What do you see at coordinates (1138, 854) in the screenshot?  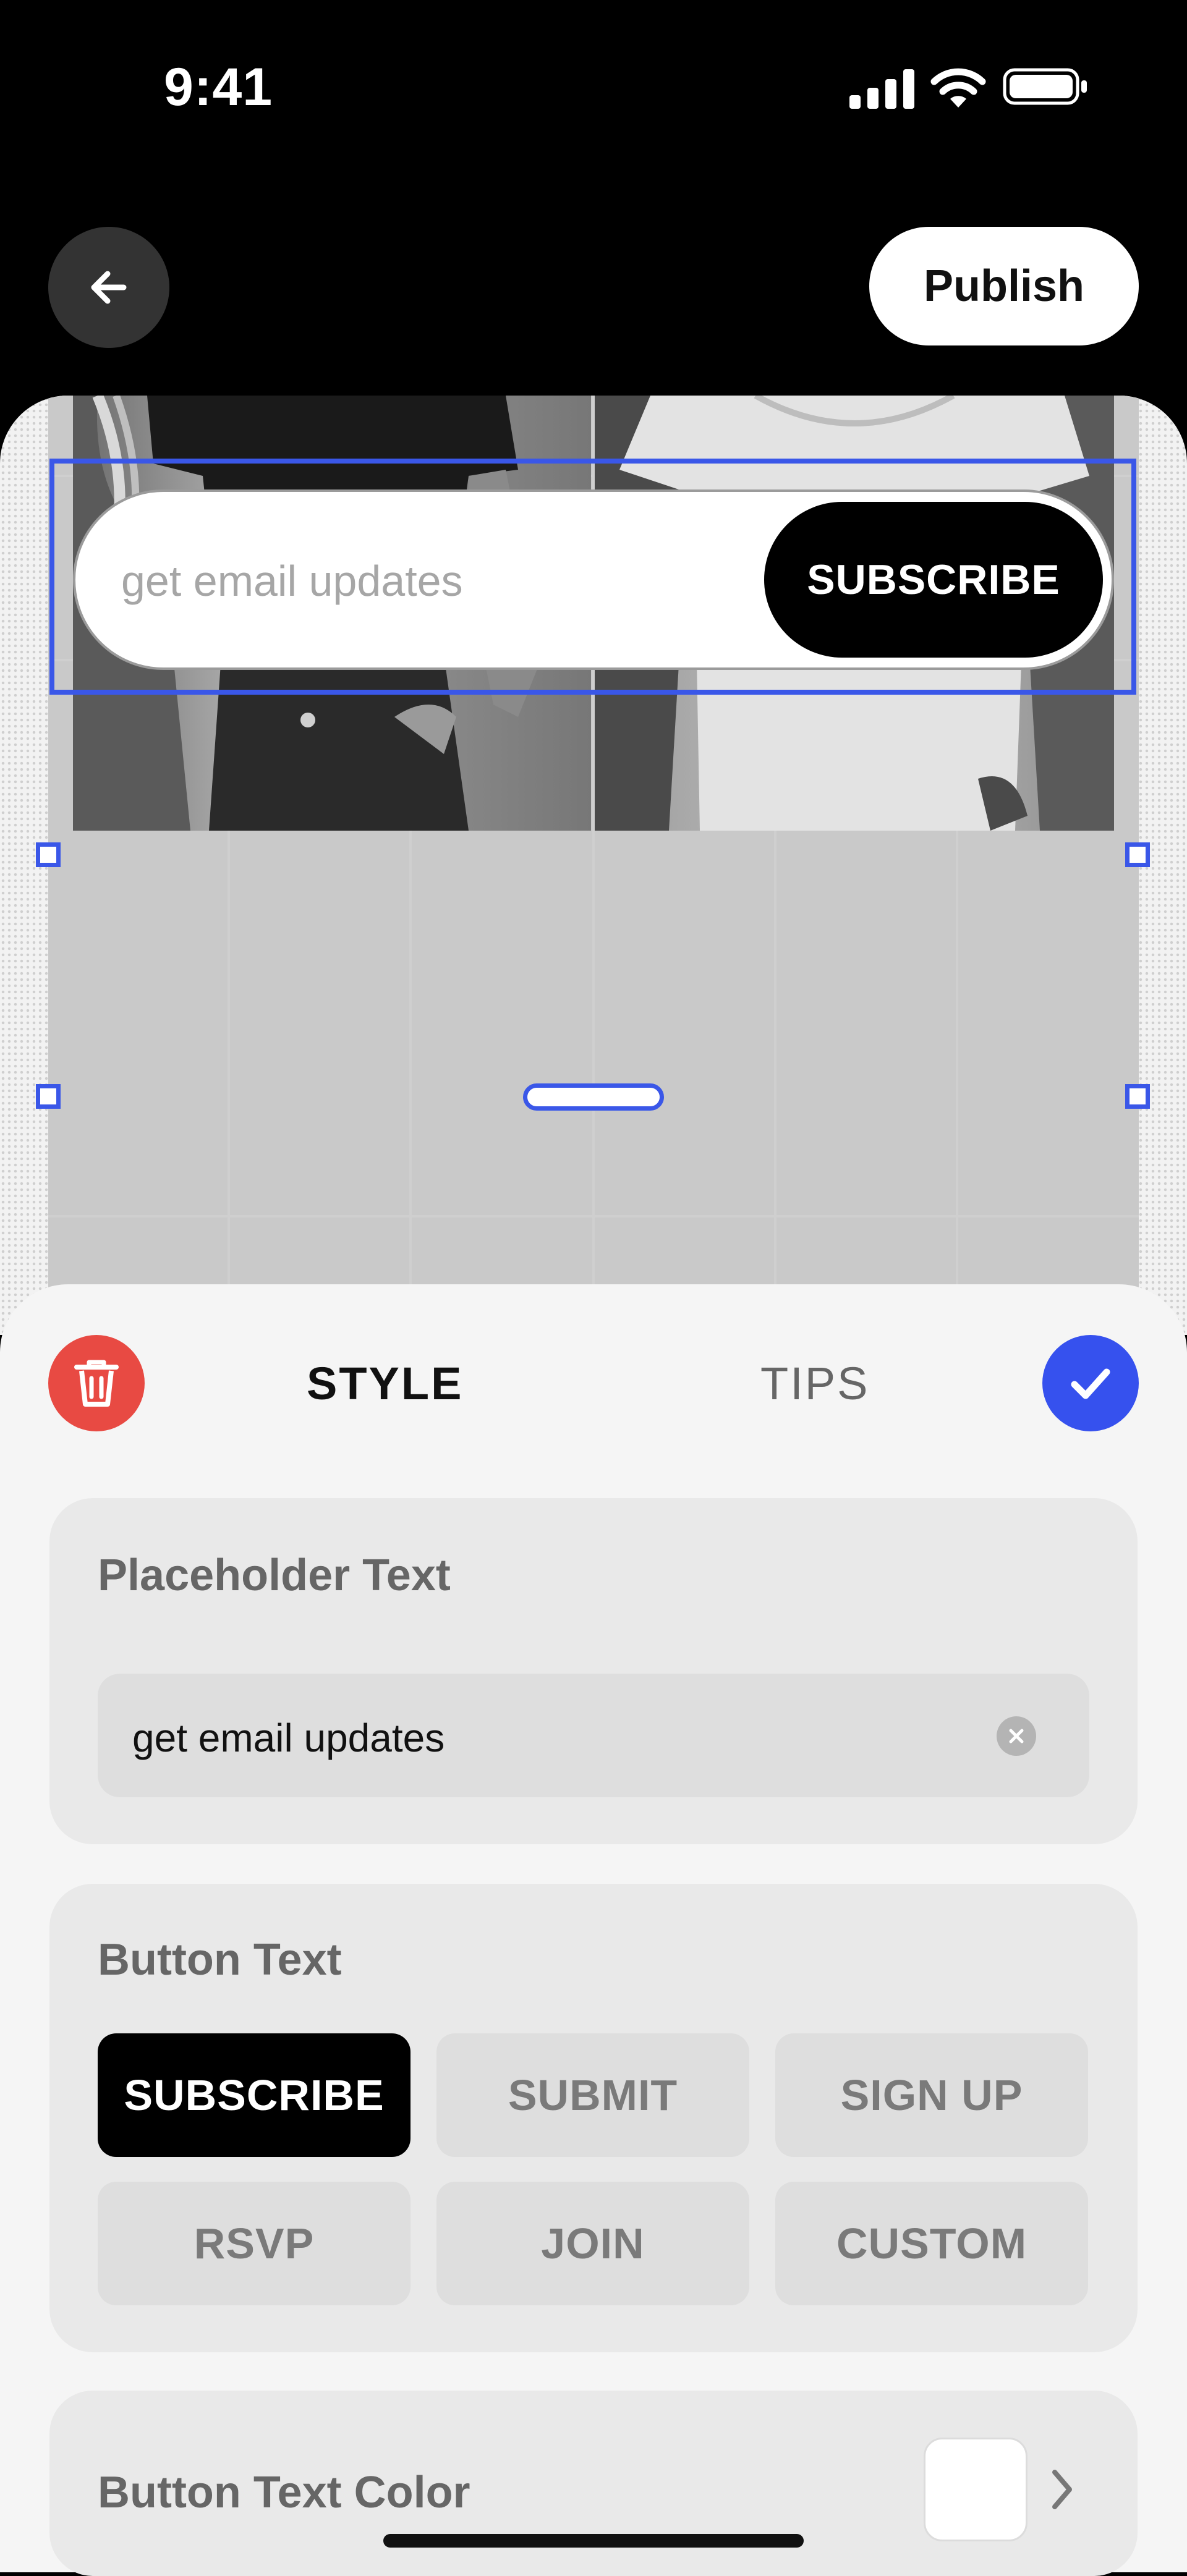 I see `resize-handle-top-right` at bounding box center [1138, 854].